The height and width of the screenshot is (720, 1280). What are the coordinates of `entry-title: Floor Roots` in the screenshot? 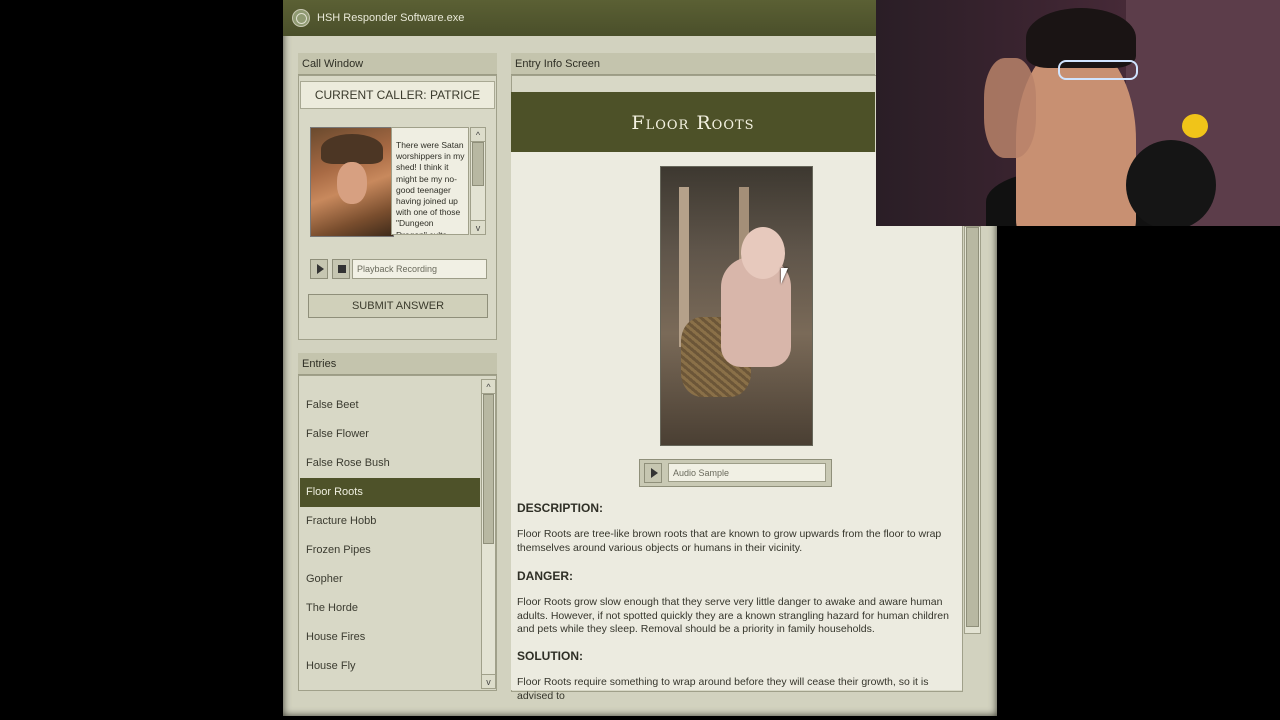 It's located at (693, 122).